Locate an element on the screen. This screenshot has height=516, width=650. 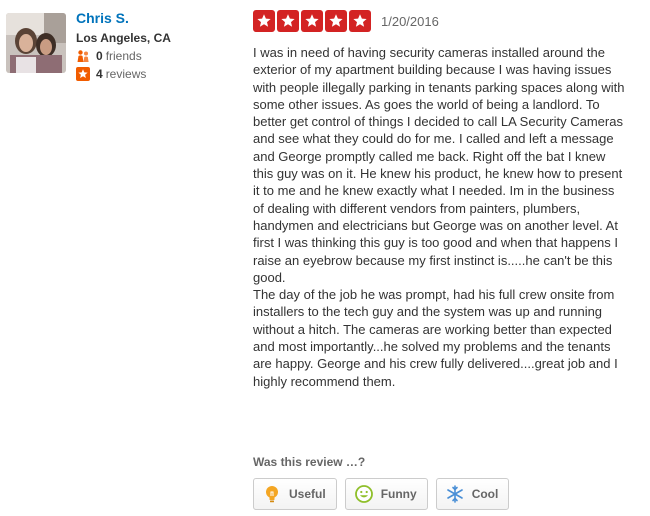
reviews-label: reviews is located at coordinates (126, 74).